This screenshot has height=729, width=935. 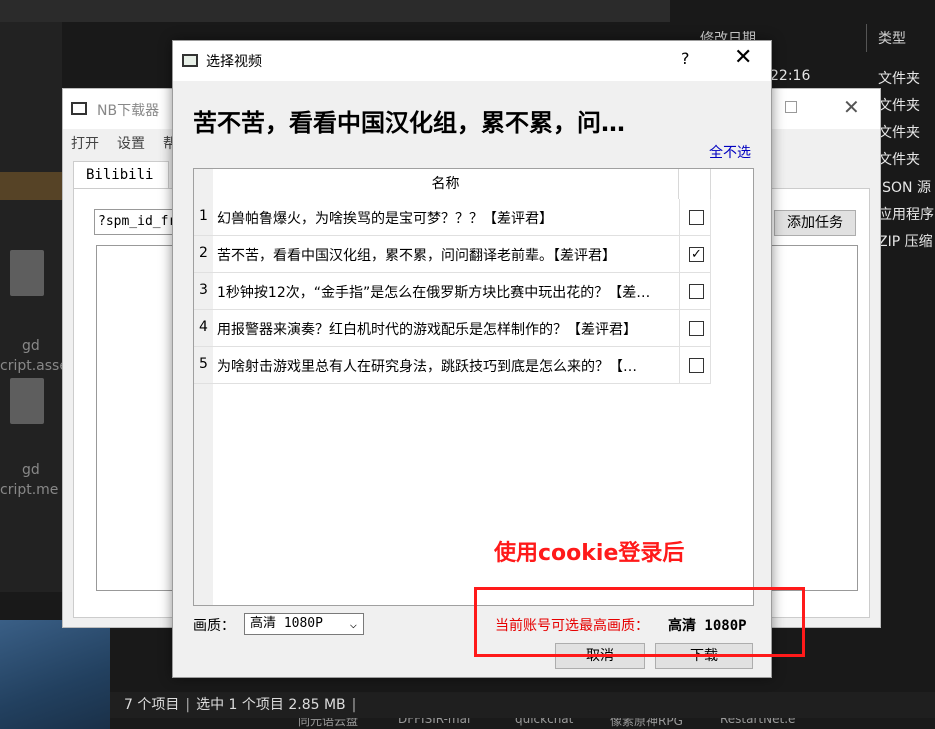 I want to click on annotation-box, so click(x=639, y=622).